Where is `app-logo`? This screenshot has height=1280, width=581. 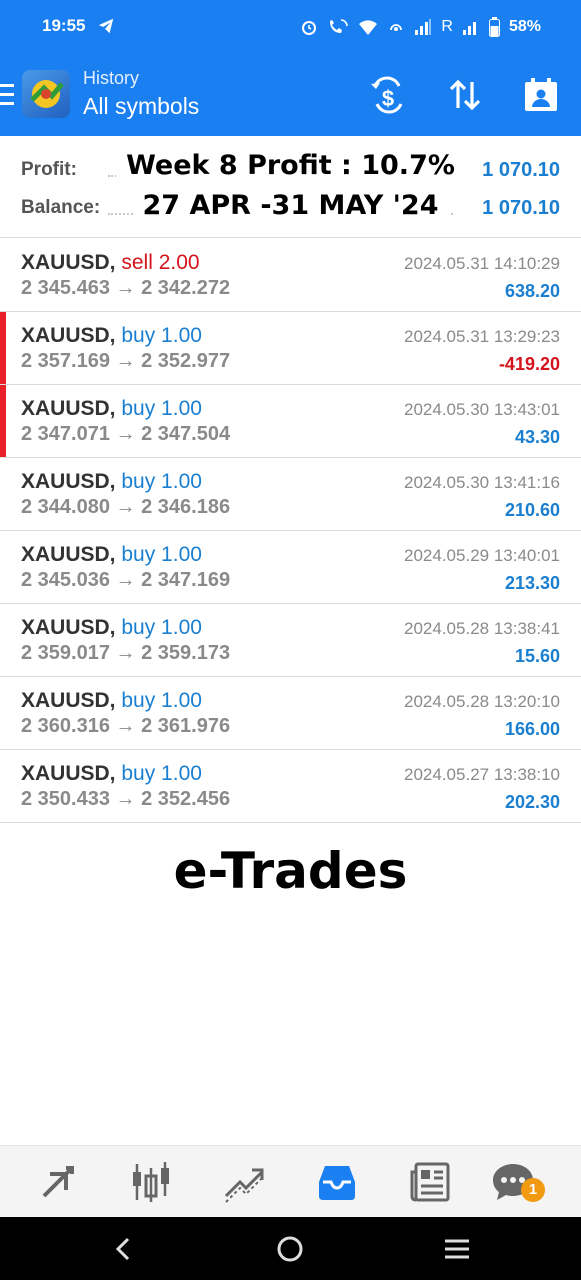 app-logo is located at coordinates (46, 94).